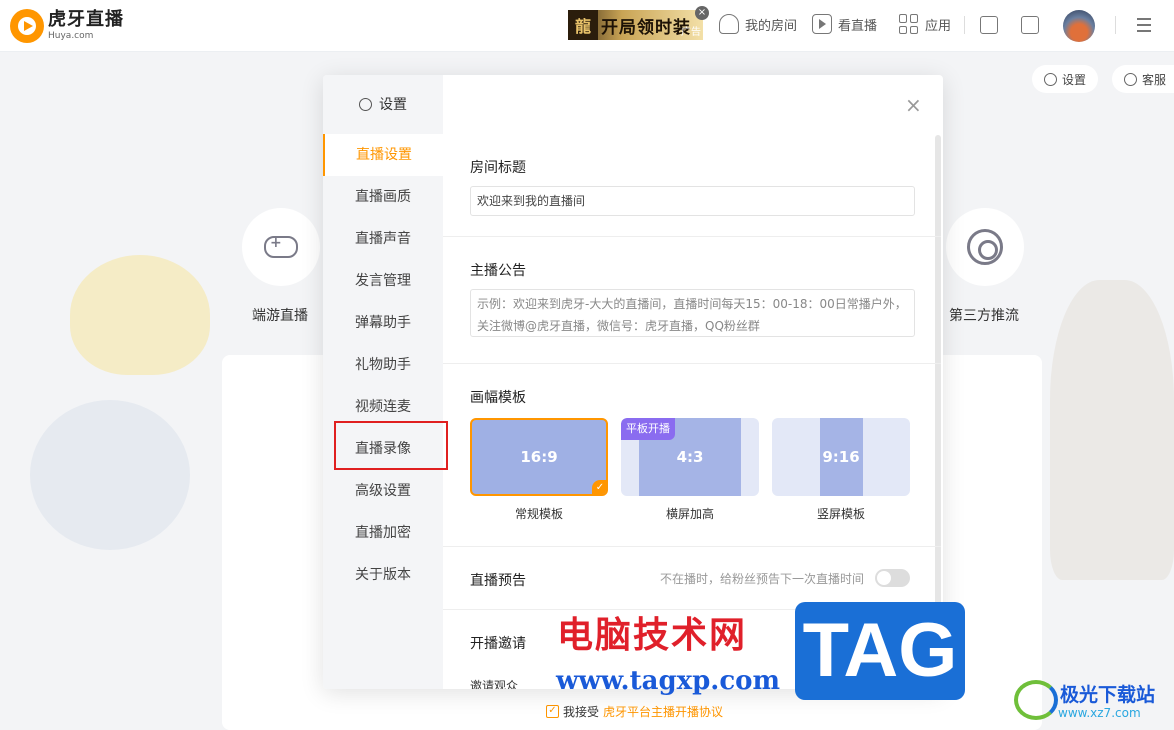  I want to click on bg-service-button: 客服, so click(1143, 79).